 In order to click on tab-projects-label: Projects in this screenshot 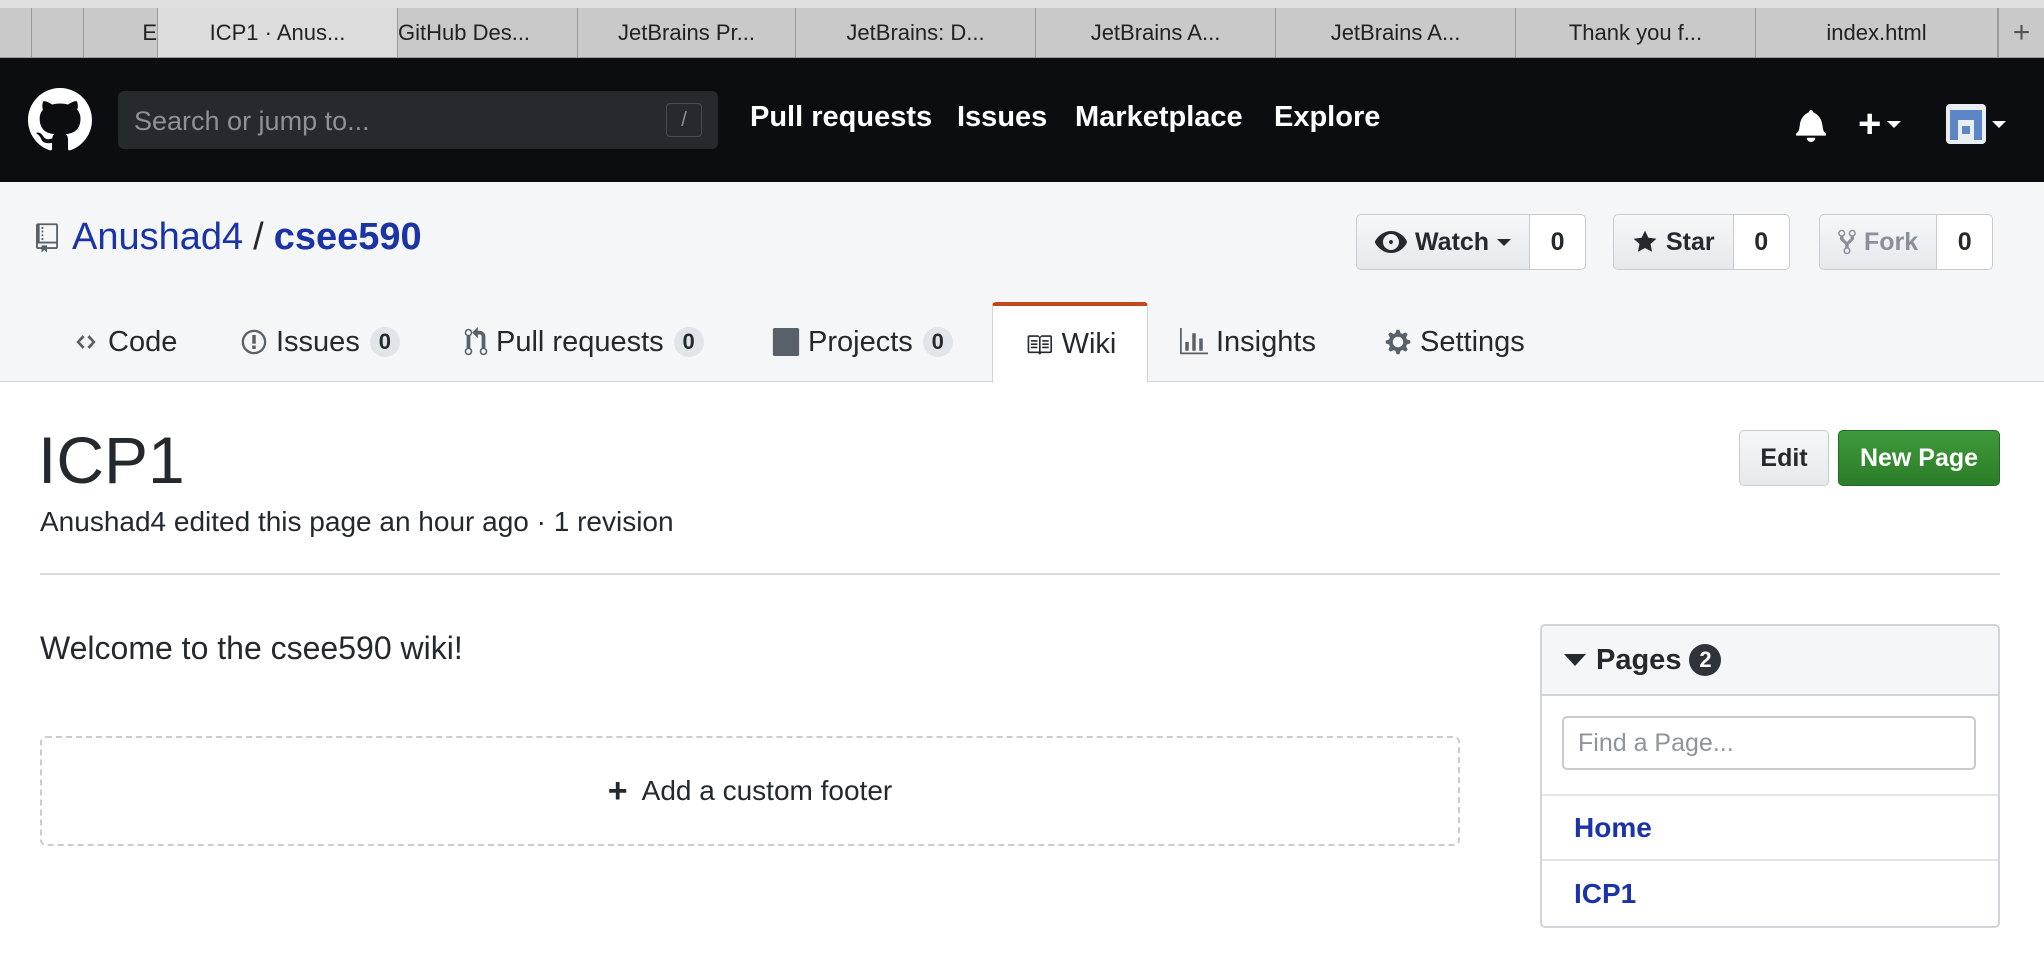, I will do `click(860, 341)`.